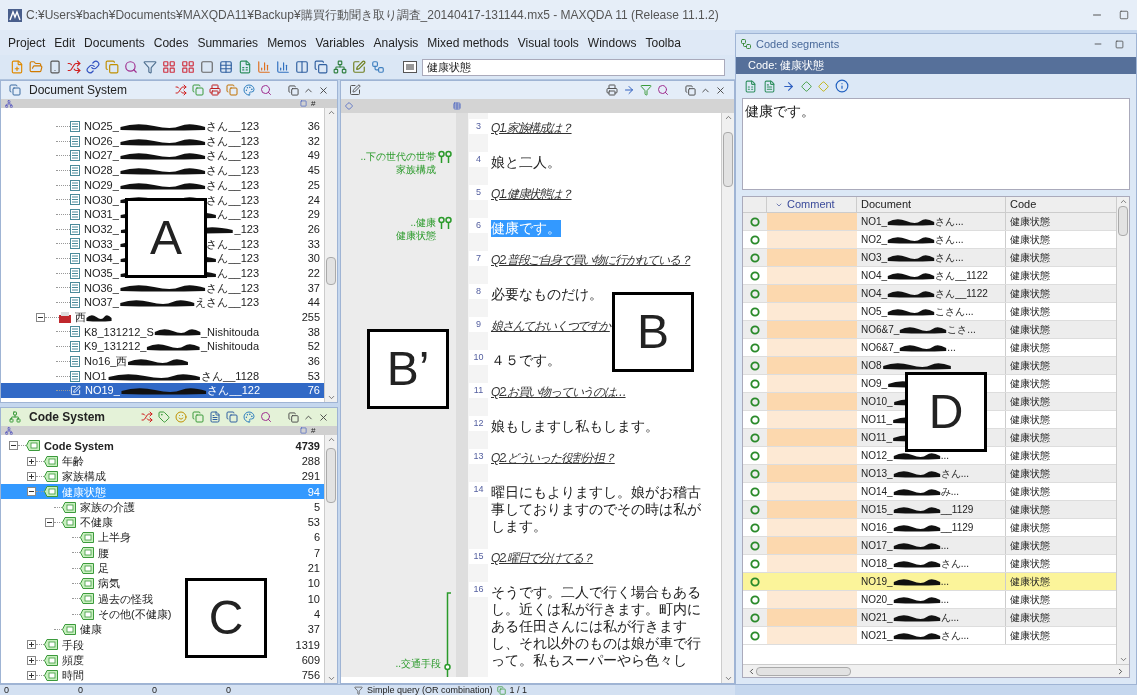 This screenshot has width=1137, height=695. What do you see at coordinates (372, 15) in the screenshot?
I see `window-title: C:¥Users¥bach¥Documents¥MAXQDA11¥Backup¥購買行動聞き取り調査_20140417-131144.mx5 - MAXQDA 11 (Release 11.1.2)` at bounding box center [372, 15].